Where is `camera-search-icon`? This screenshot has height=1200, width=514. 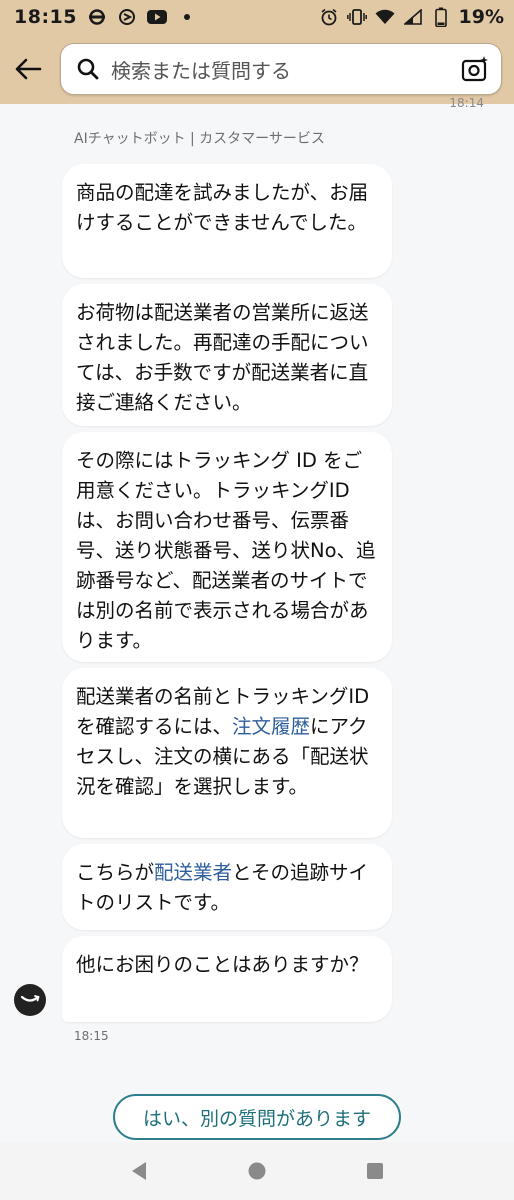 camera-search-icon is located at coordinates (475, 69).